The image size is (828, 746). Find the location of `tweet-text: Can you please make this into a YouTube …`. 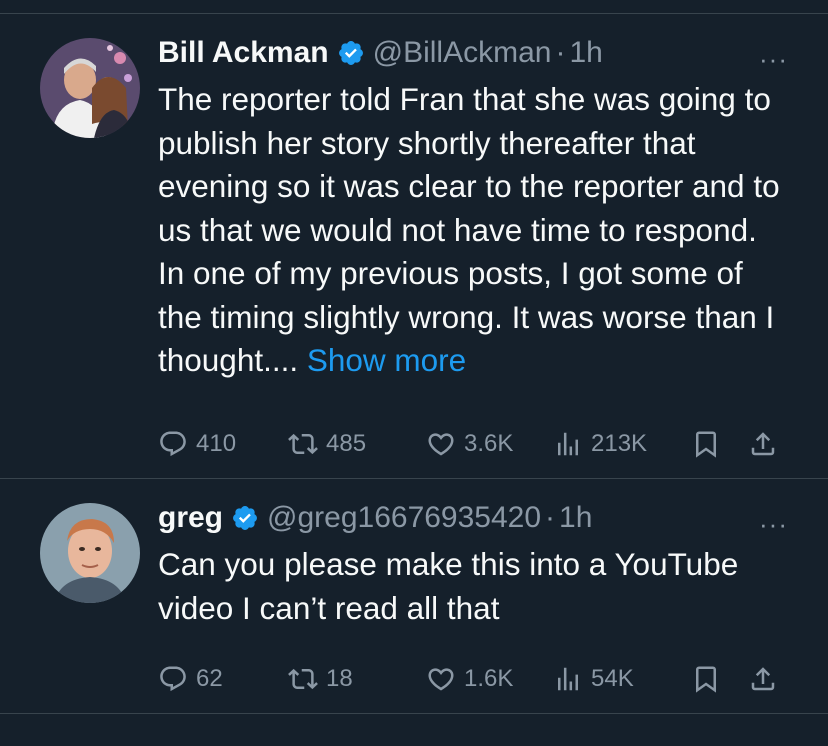

tweet-text: Can you please make this into a YouTube … is located at coordinates (473, 586).